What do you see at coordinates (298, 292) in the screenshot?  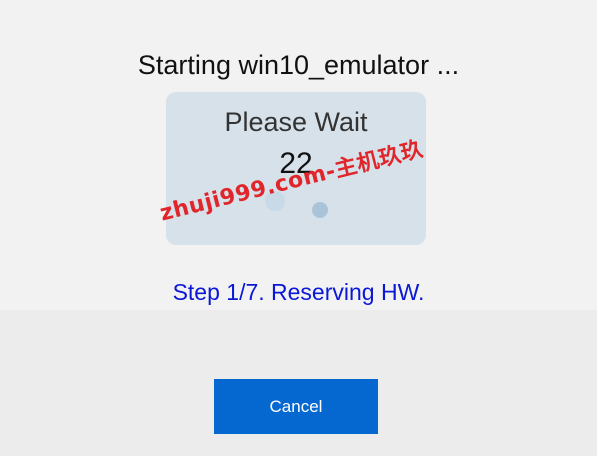 I see `step-status: Step 1/7. Reserving HW.` at bounding box center [298, 292].